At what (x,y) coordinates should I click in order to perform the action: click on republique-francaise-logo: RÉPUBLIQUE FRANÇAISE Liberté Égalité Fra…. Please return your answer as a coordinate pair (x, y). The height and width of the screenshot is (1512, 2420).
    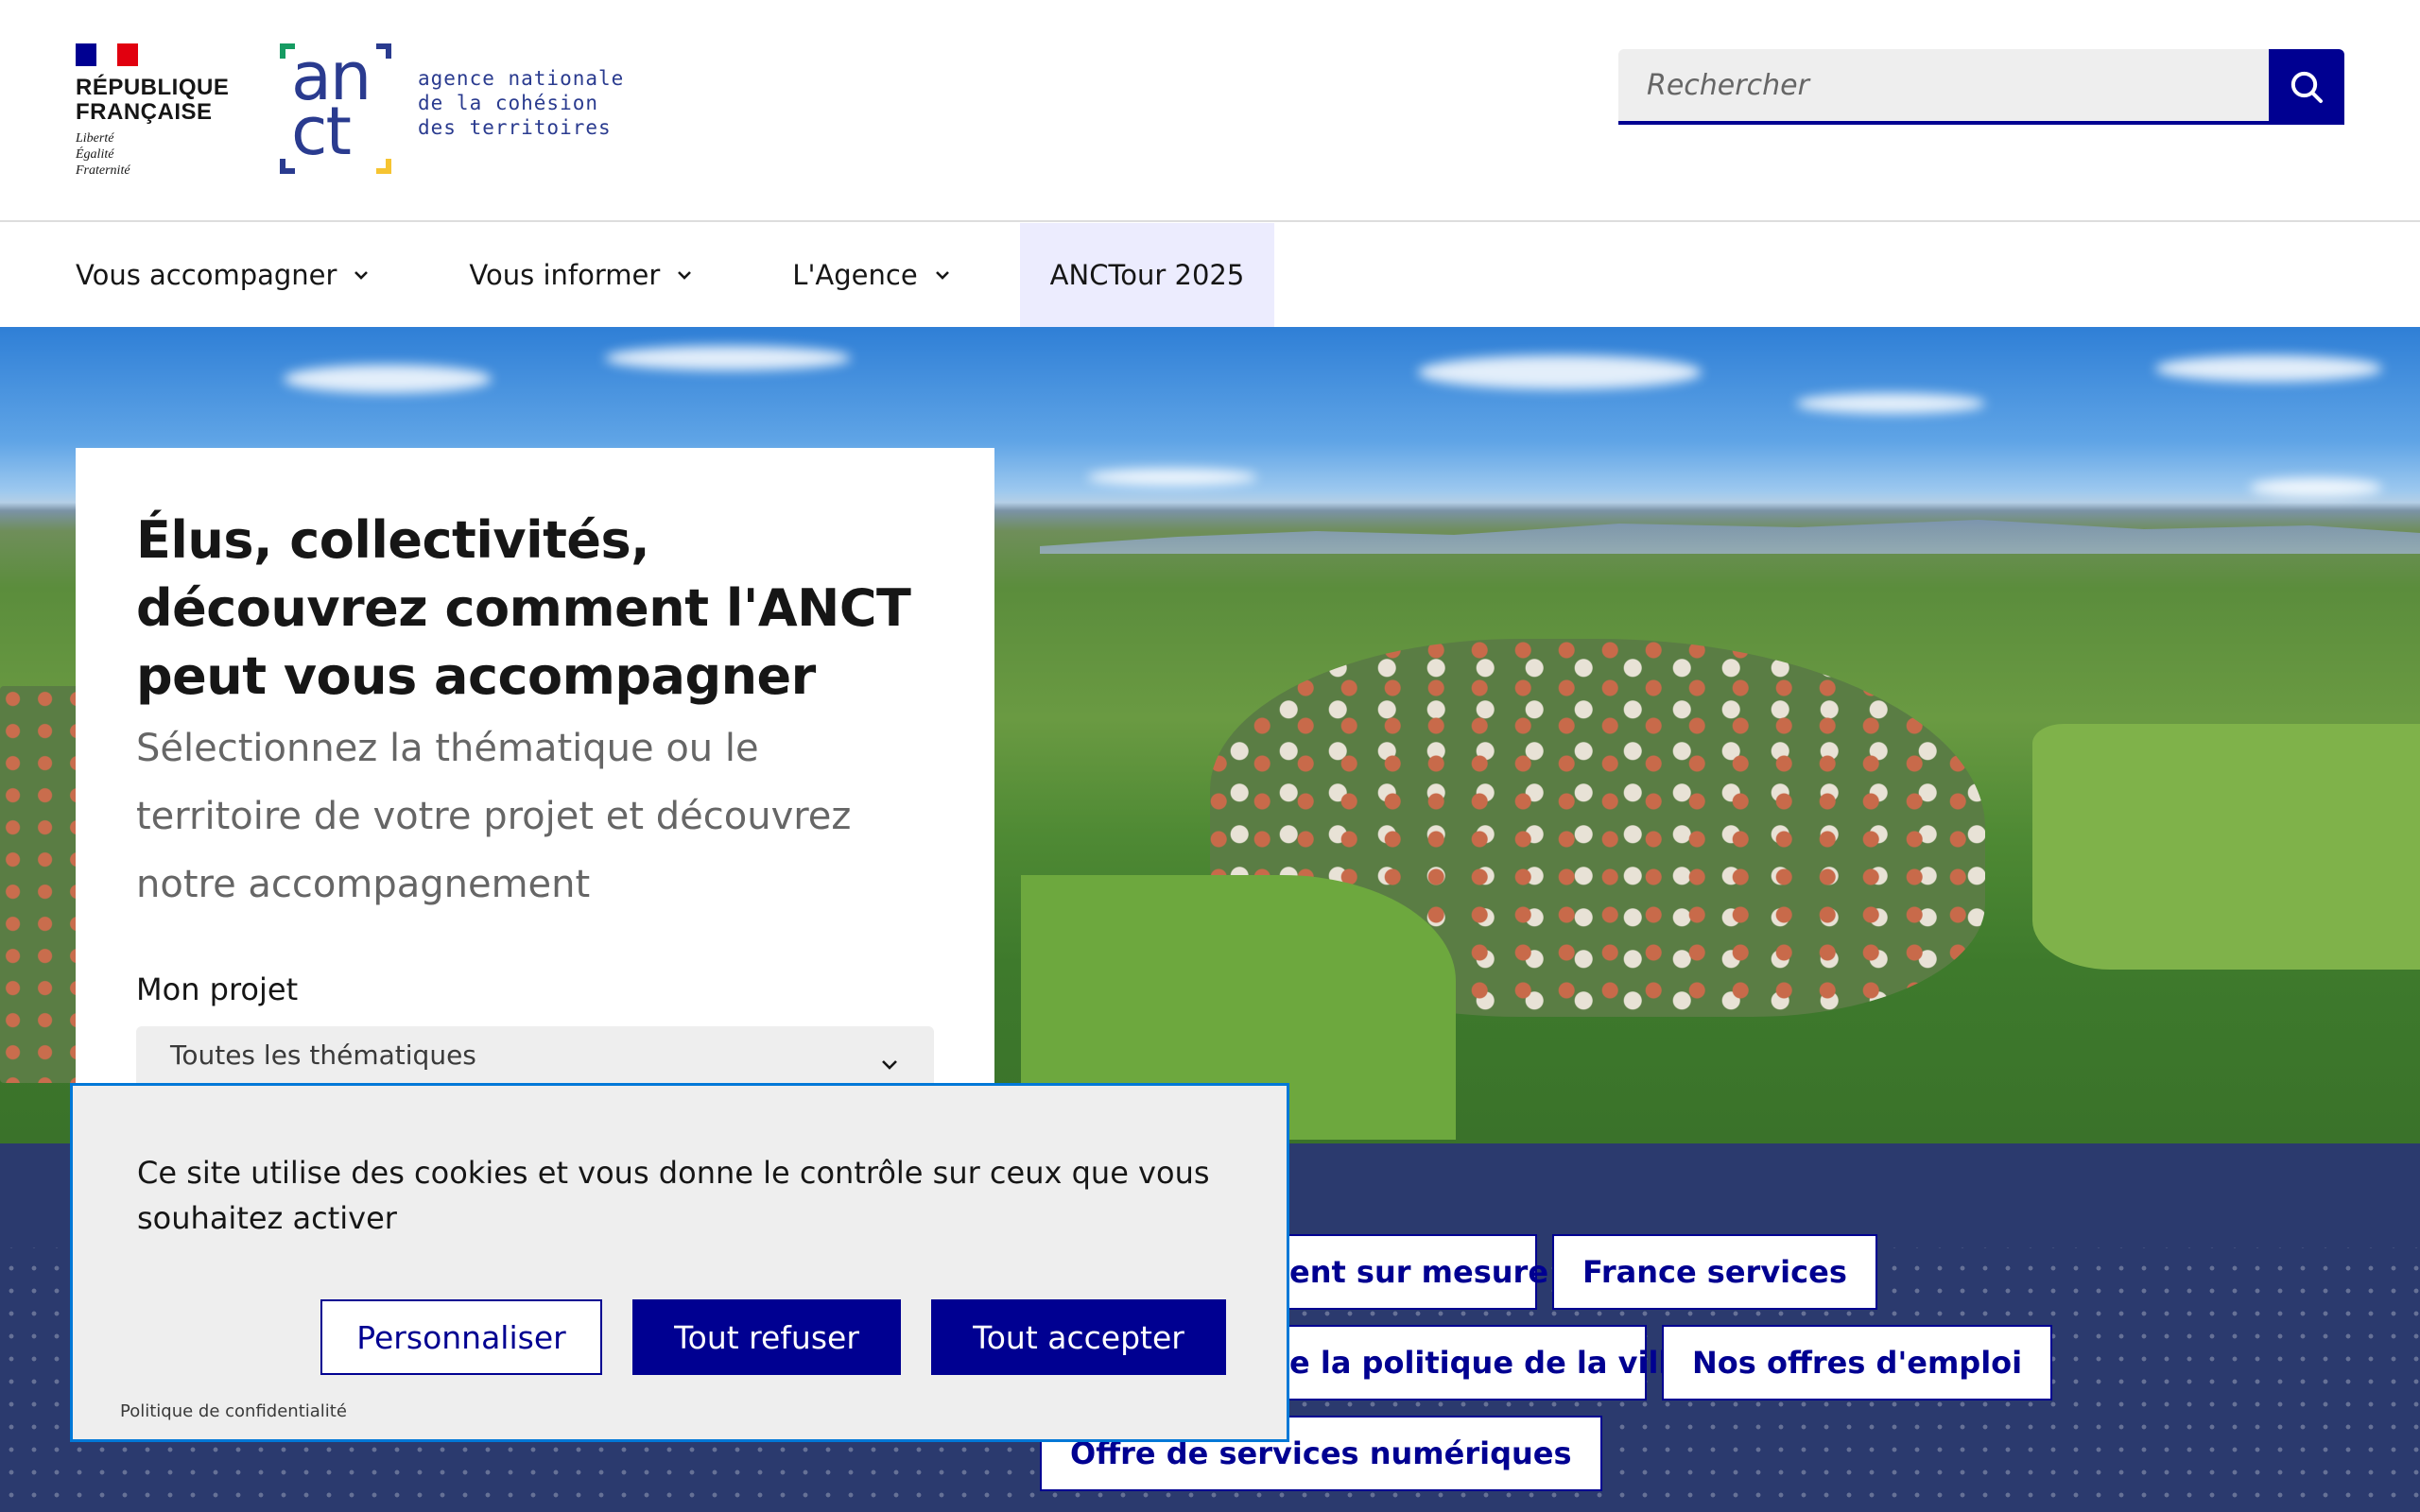
    Looking at the image, I should click on (153, 114).